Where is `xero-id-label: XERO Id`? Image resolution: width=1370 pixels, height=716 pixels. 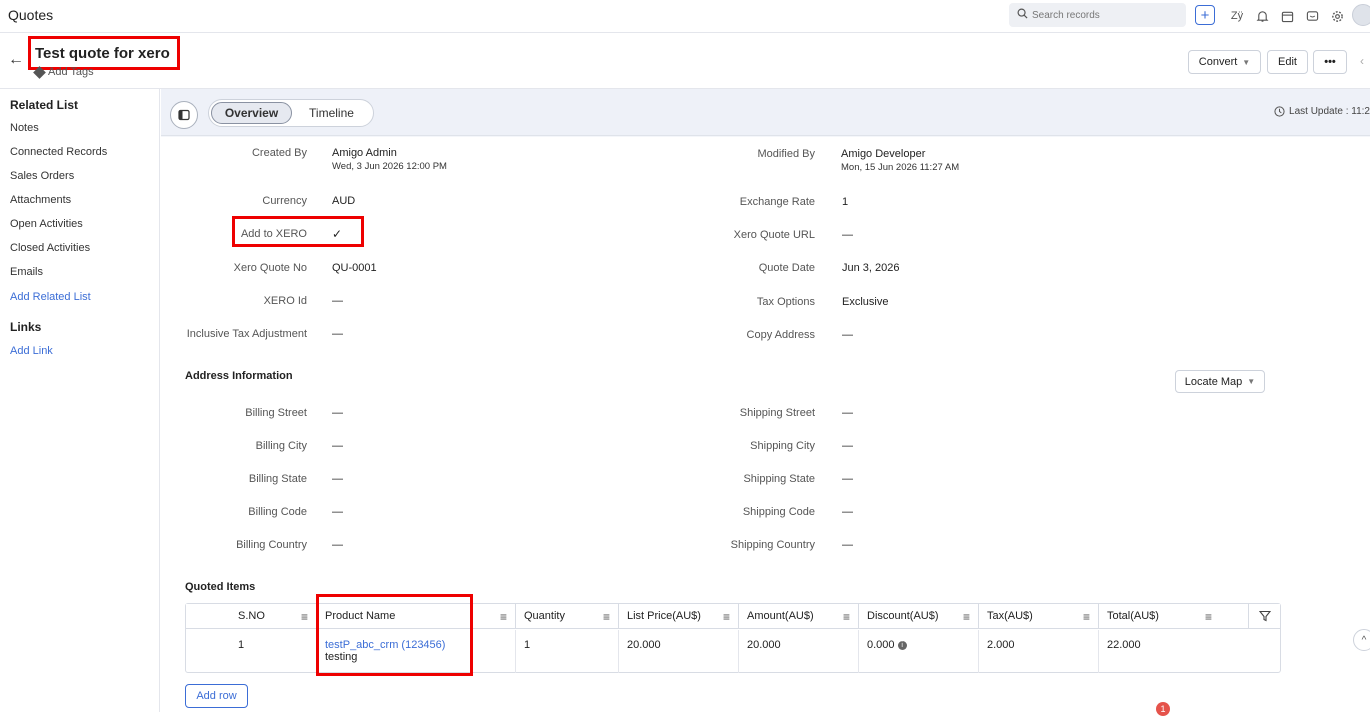
xero-id-label: XERO Id is located at coordinates (285, 301).